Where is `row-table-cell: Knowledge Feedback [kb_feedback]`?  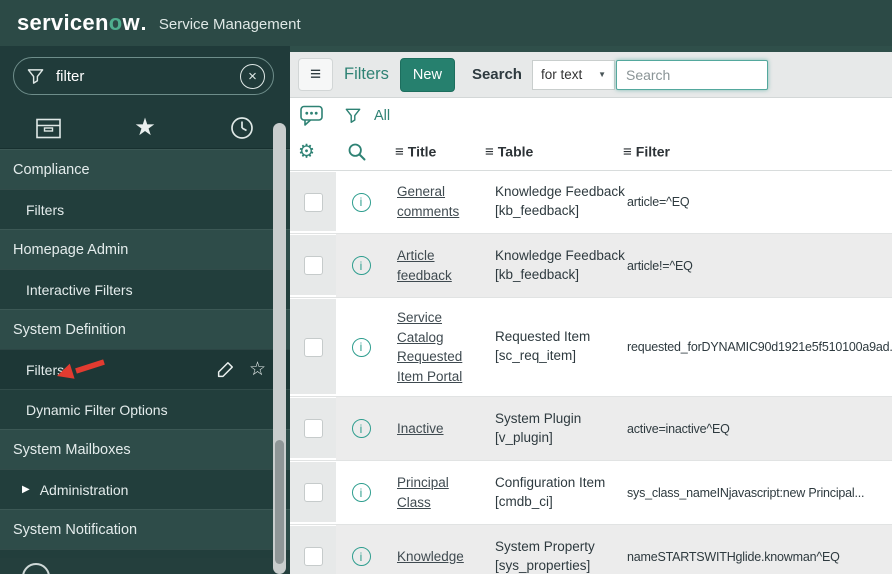
row-table-cell: Knowledge Feedback [kb_feedback] is located at coordinates (553, 265).